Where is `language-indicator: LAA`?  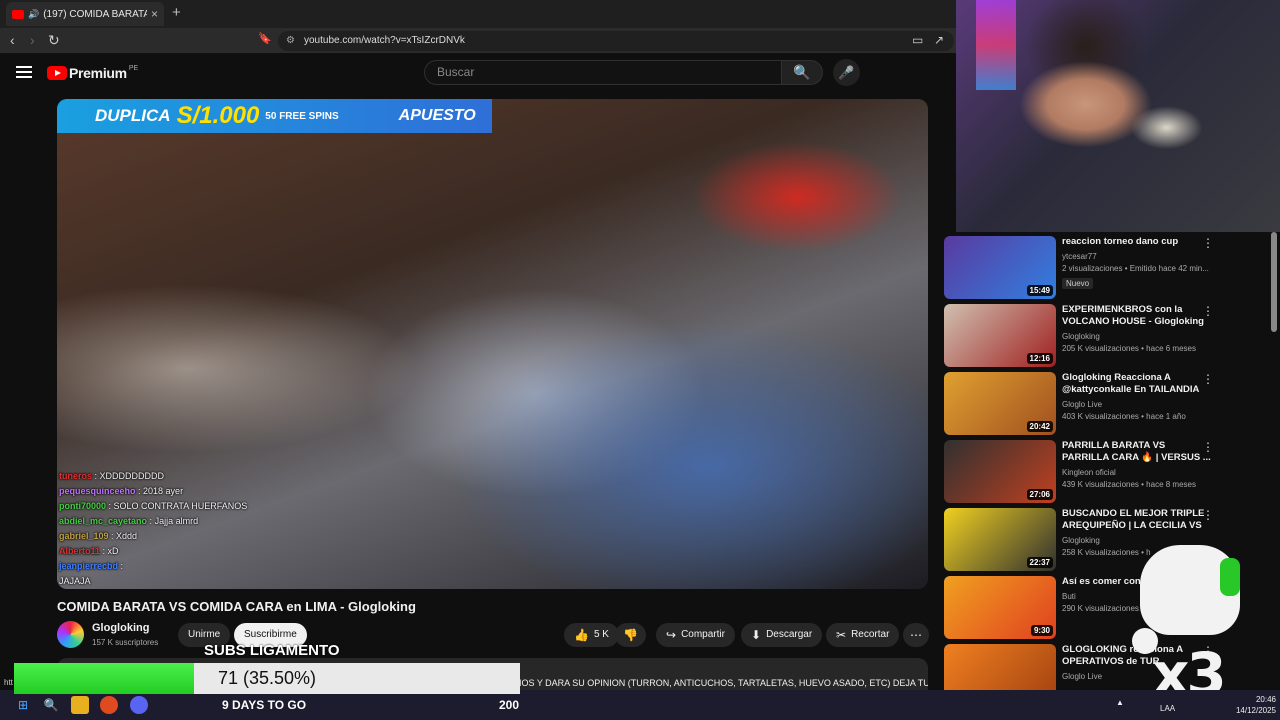
language-indicator: LAA is located at coordinates (1167, 708).